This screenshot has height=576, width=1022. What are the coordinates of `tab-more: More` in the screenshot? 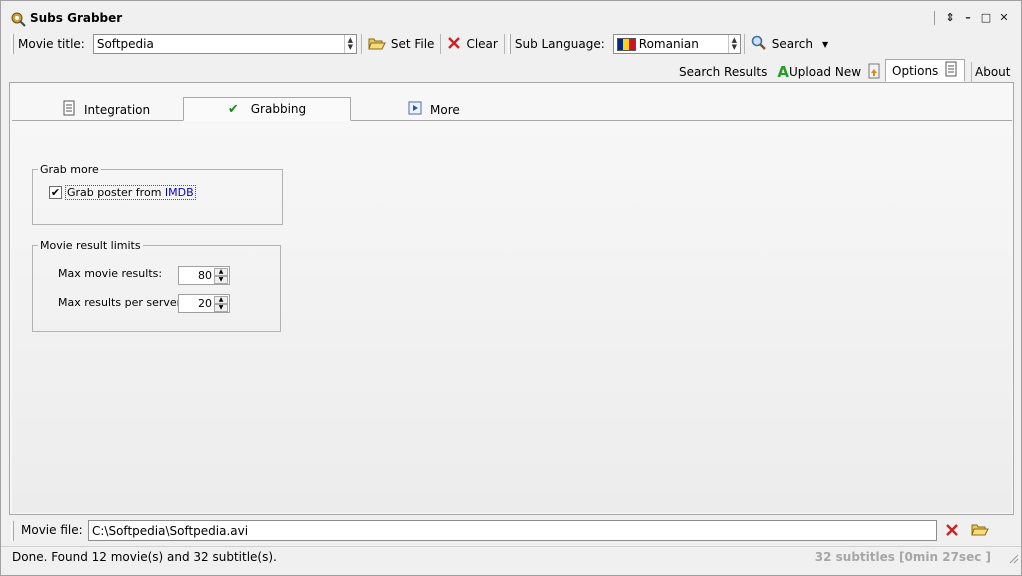 It's located at (434, 109).